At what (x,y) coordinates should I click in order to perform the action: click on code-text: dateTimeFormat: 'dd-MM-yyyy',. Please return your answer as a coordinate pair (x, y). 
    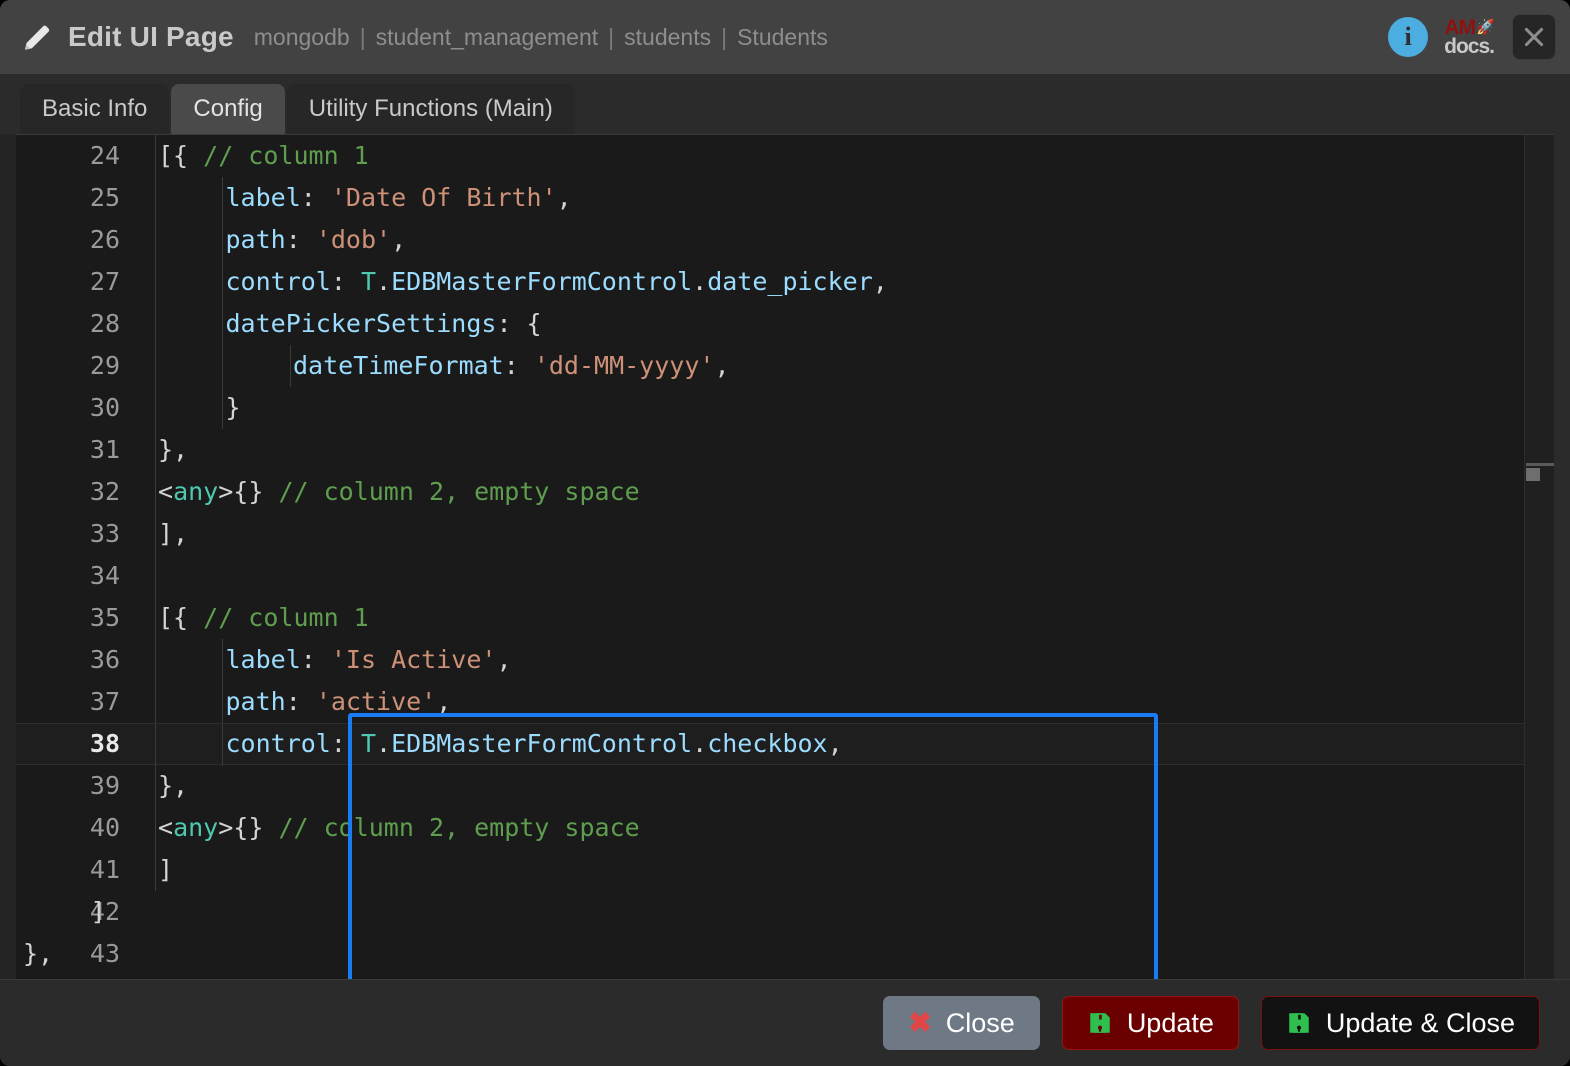
    Looking at the image, I should click on (511, 366).